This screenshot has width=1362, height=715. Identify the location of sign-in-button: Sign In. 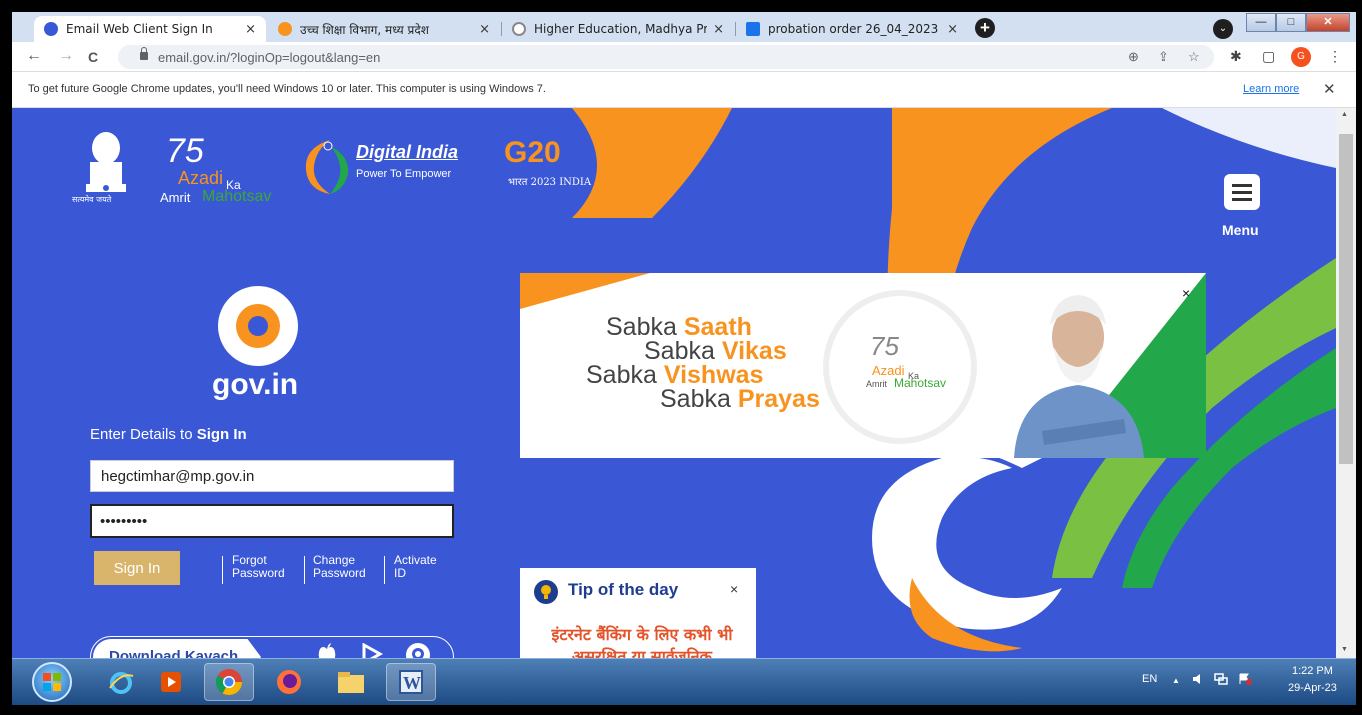
(137, 568).